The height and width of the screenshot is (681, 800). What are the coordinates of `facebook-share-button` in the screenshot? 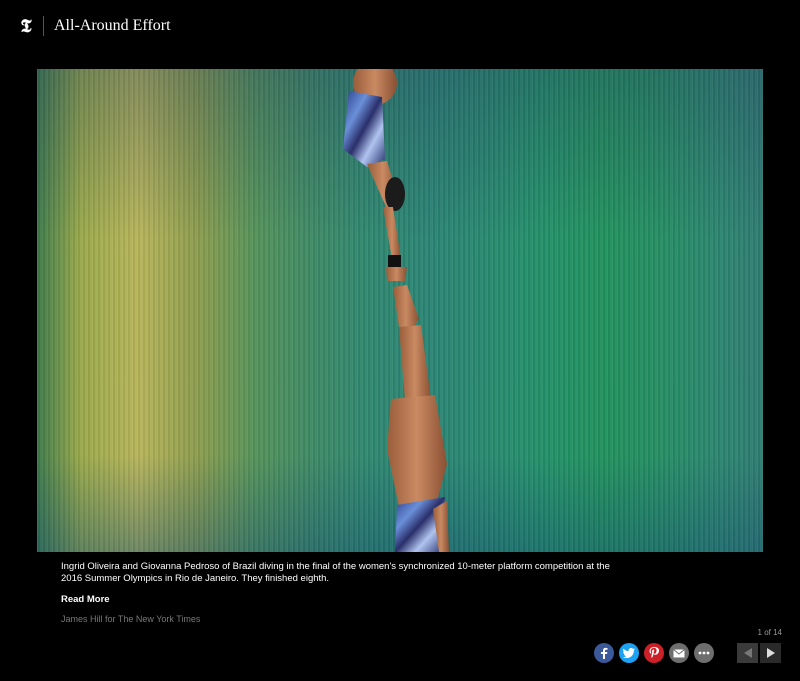 It's located at (604, 653).